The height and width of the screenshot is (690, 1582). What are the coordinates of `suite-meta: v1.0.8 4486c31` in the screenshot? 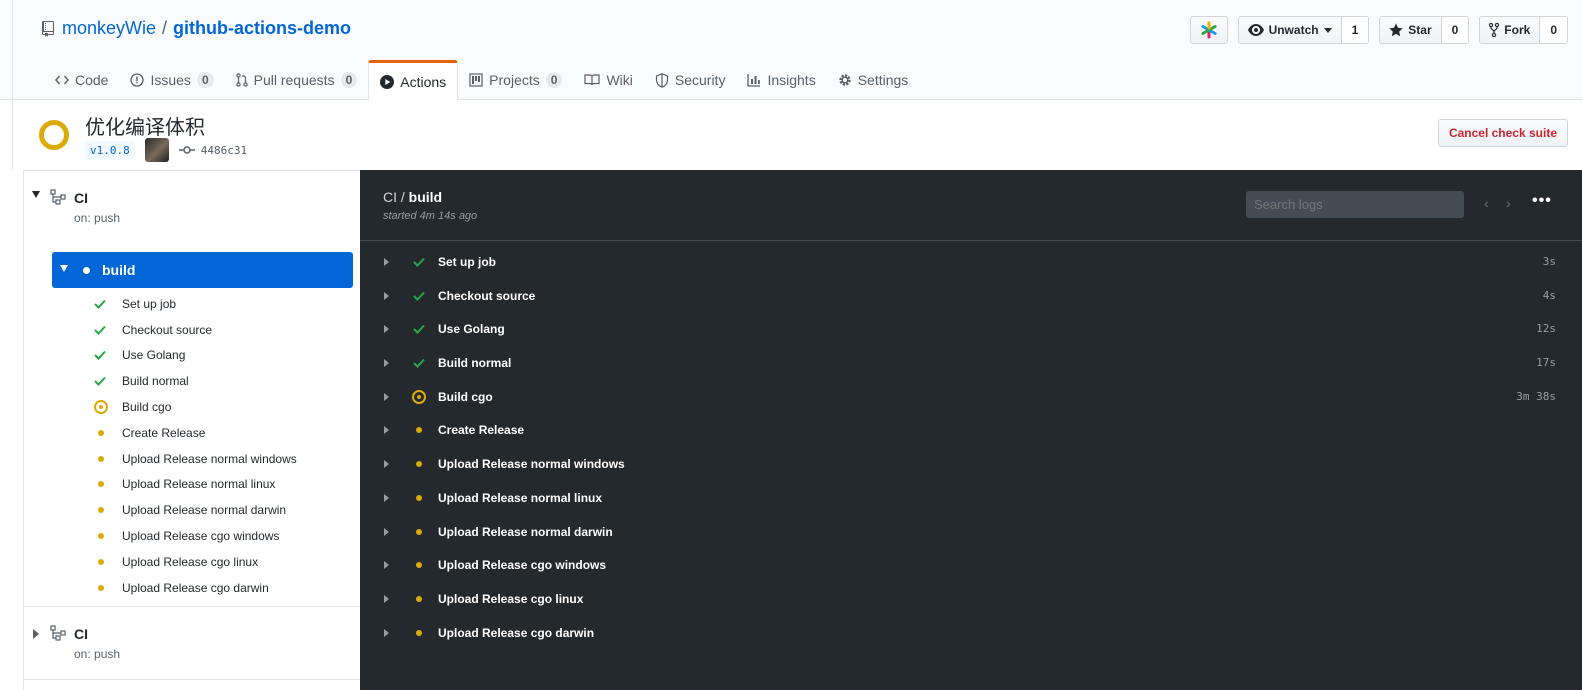 It's located at (166, 150).